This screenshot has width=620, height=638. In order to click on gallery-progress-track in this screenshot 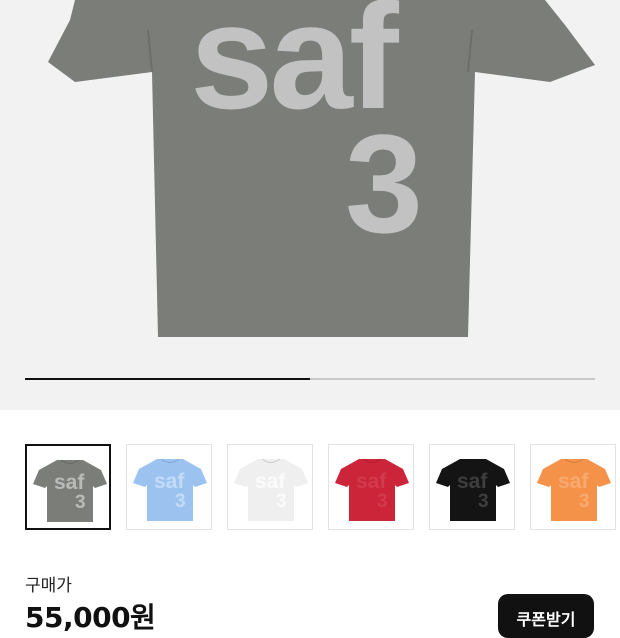, I will do `click(310, 379)`.